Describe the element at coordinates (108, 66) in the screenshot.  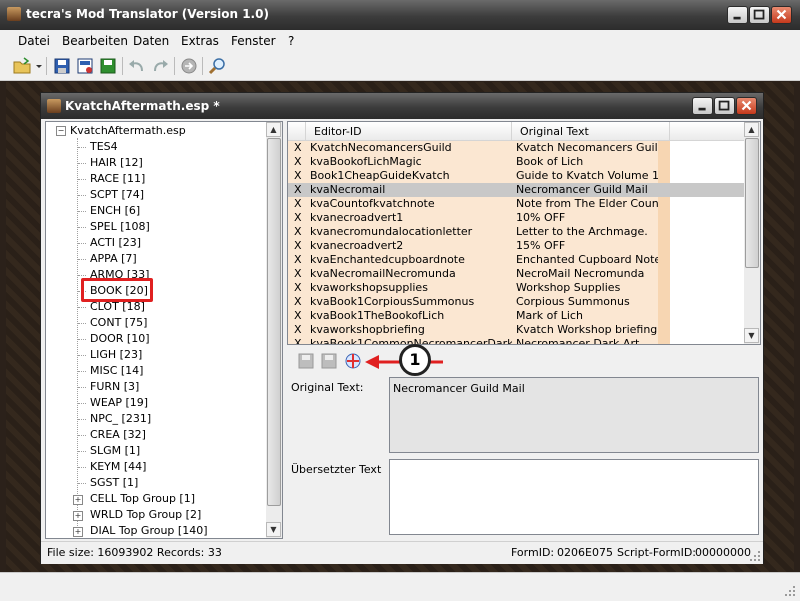
I see `save-all-icon` at that location.